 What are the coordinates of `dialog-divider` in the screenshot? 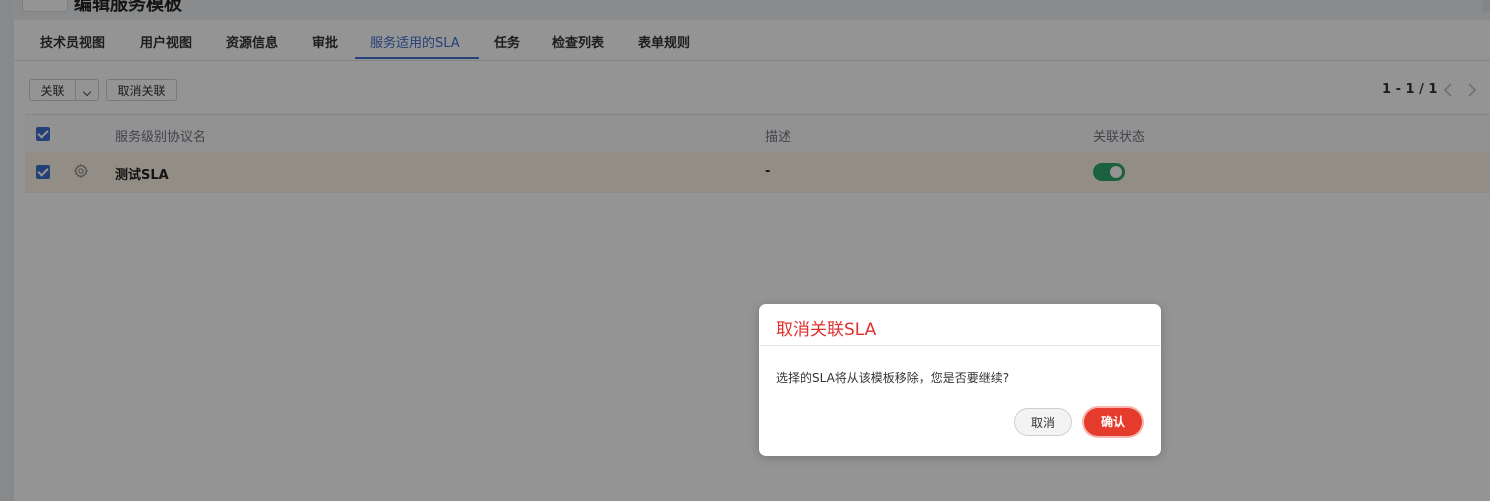 It's located at (960, 345).